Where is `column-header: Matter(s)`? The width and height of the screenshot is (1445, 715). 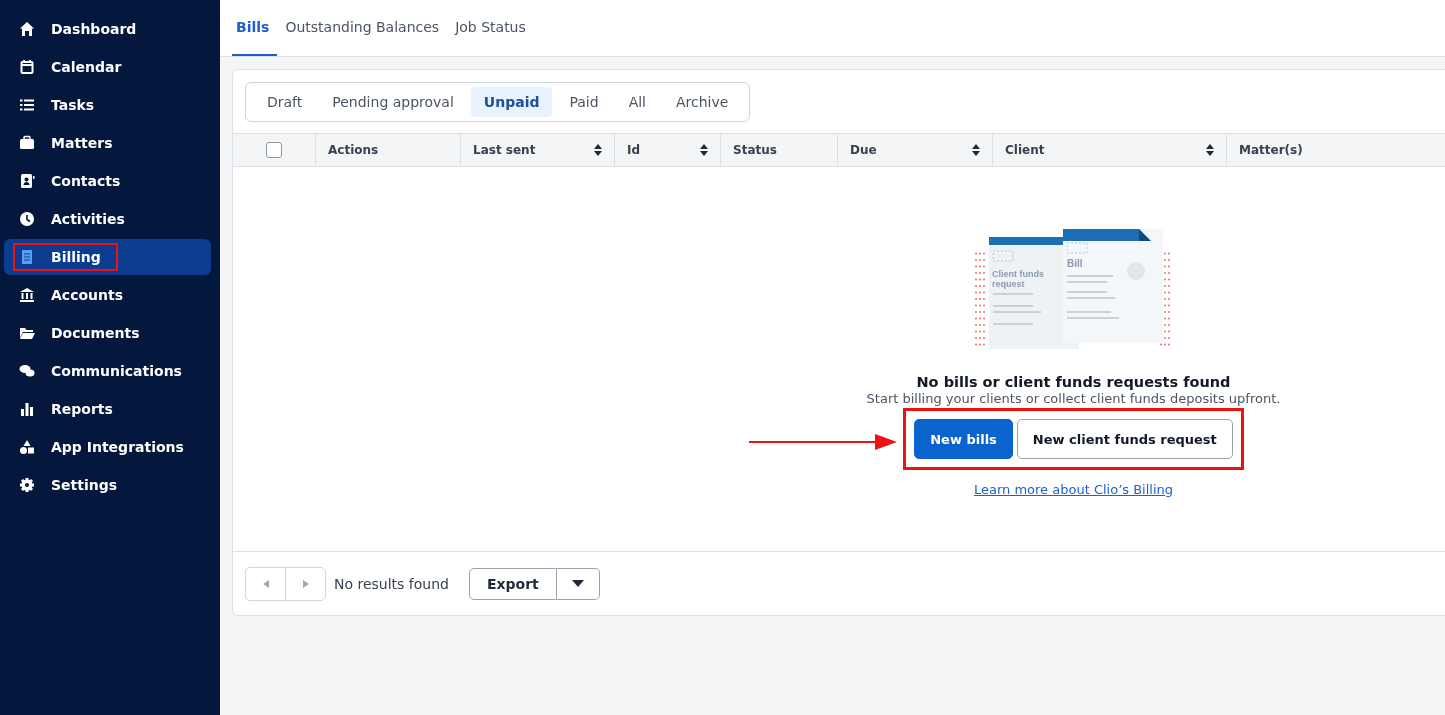
column-header: Matter(s) is located at coordinates (1271, 150).